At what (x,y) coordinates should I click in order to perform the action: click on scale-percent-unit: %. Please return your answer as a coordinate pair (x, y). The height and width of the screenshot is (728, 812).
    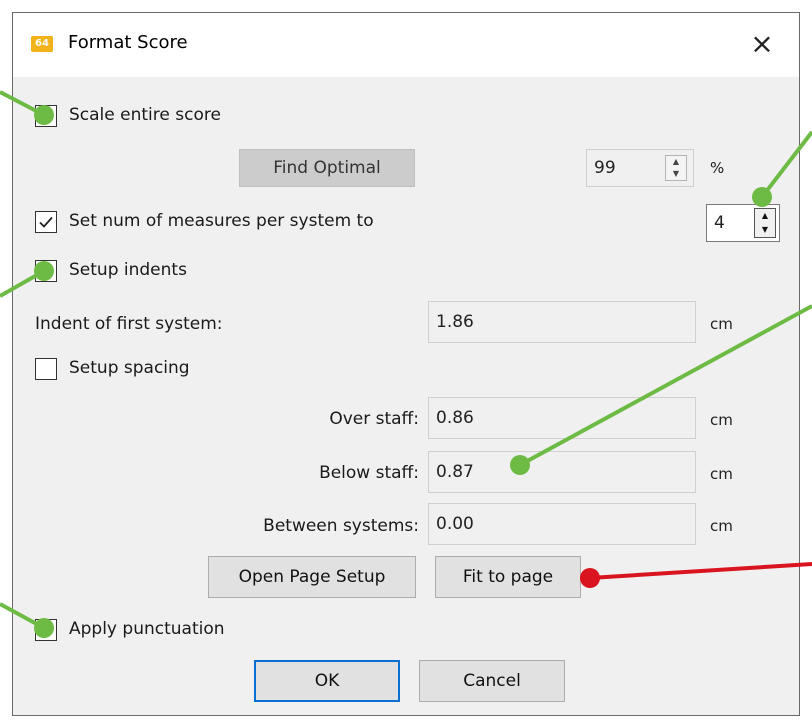
    Looking at the image, I should click on (717, 168).